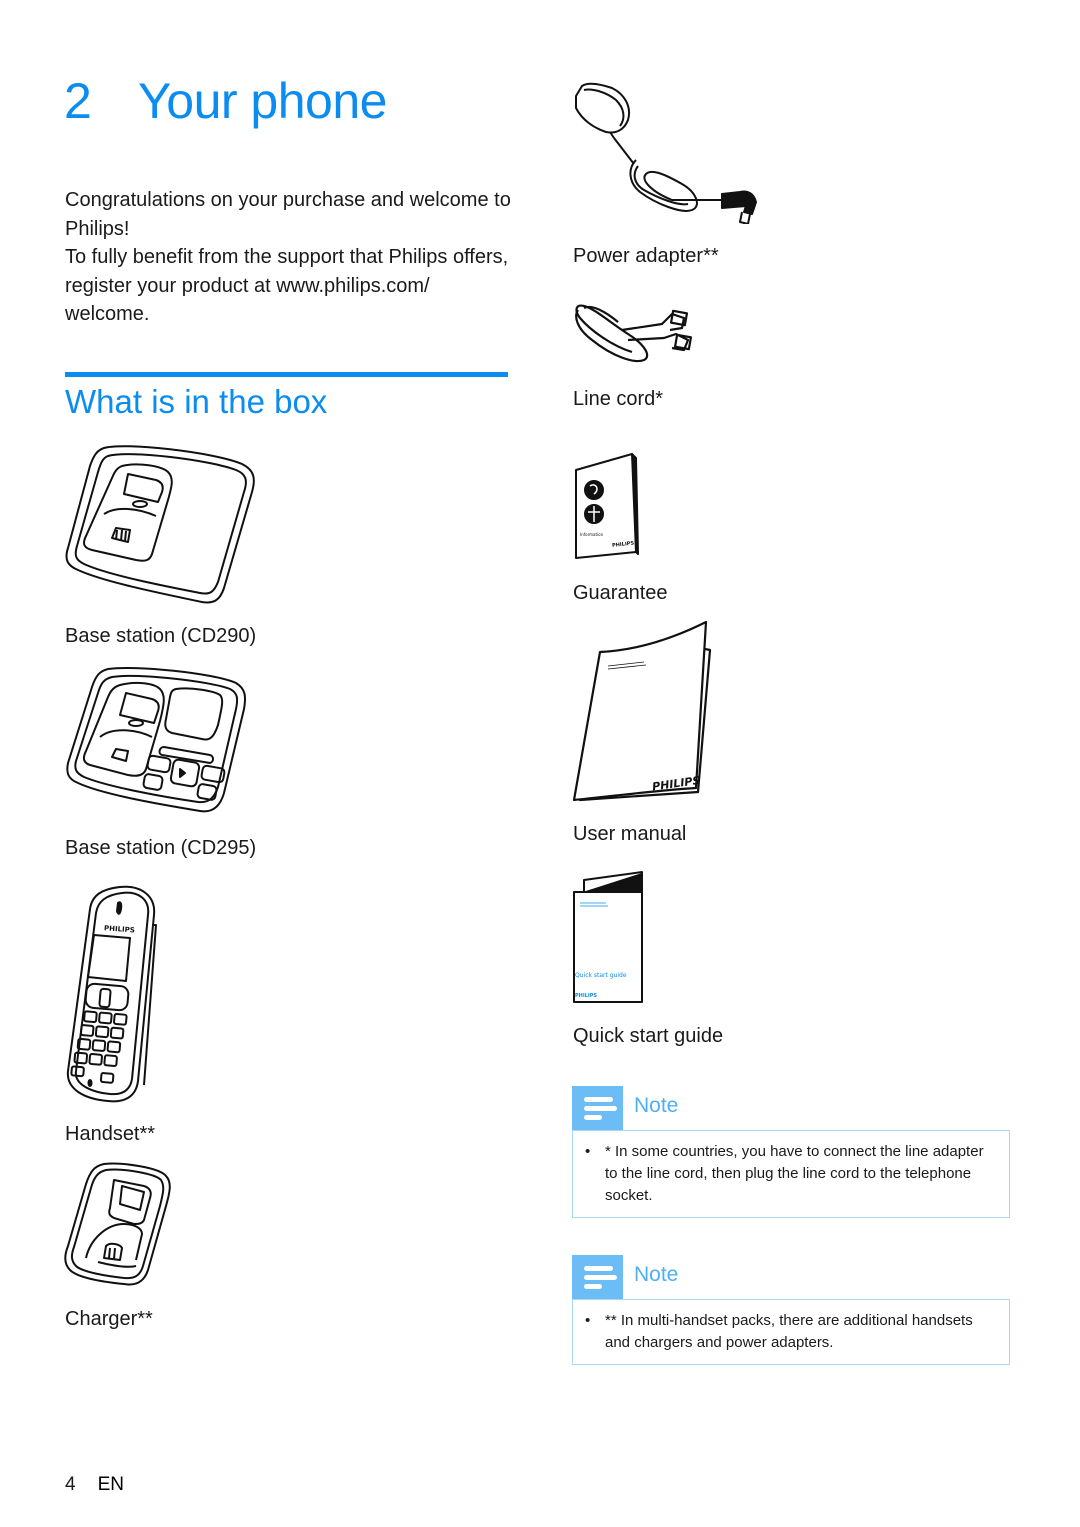 The image size is (1080, 1527). I want to click on base-station-cd295-icon, so click(156, 739).